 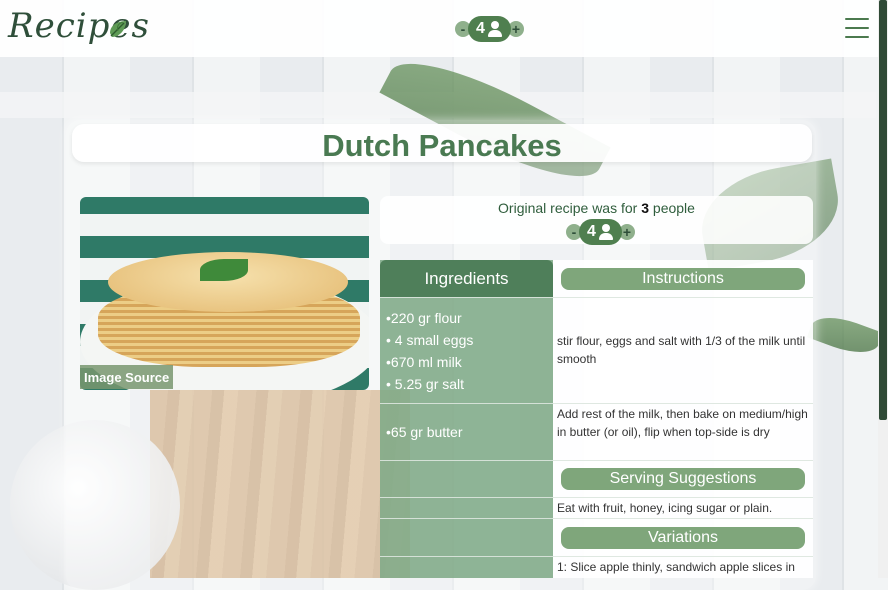 I want to click on recipe-image, so click(x=224, y=293).